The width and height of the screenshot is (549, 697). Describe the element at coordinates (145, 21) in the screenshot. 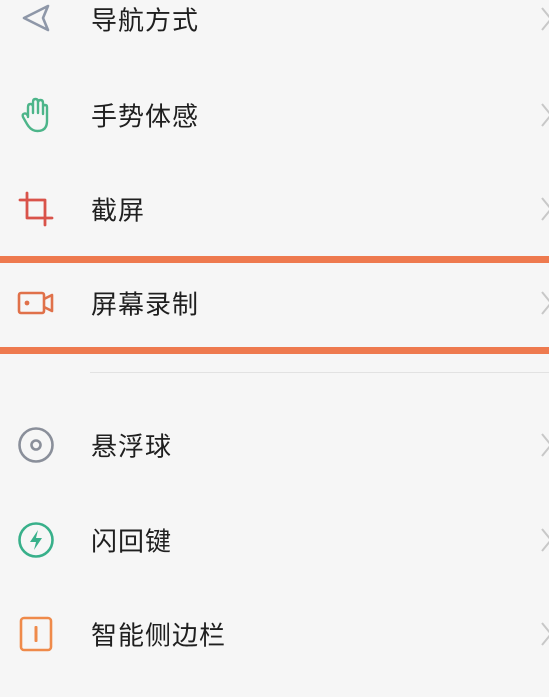

I see `settings-item-label: 导航方式` at that location.